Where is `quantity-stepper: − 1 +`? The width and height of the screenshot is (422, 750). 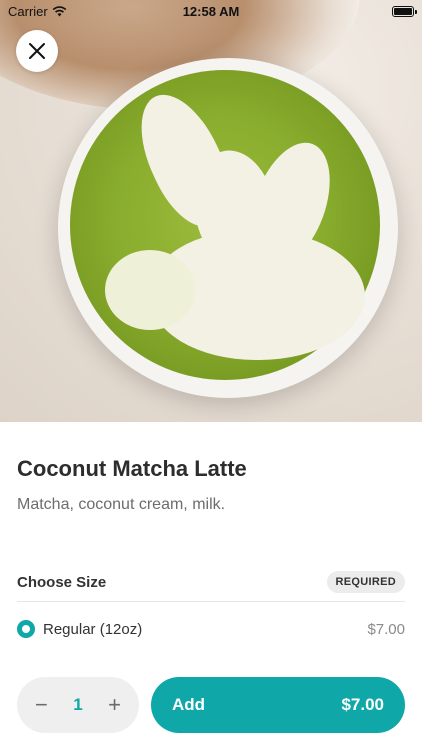 quantity-stepper: − 1 + is located at coordinates (78, 705).